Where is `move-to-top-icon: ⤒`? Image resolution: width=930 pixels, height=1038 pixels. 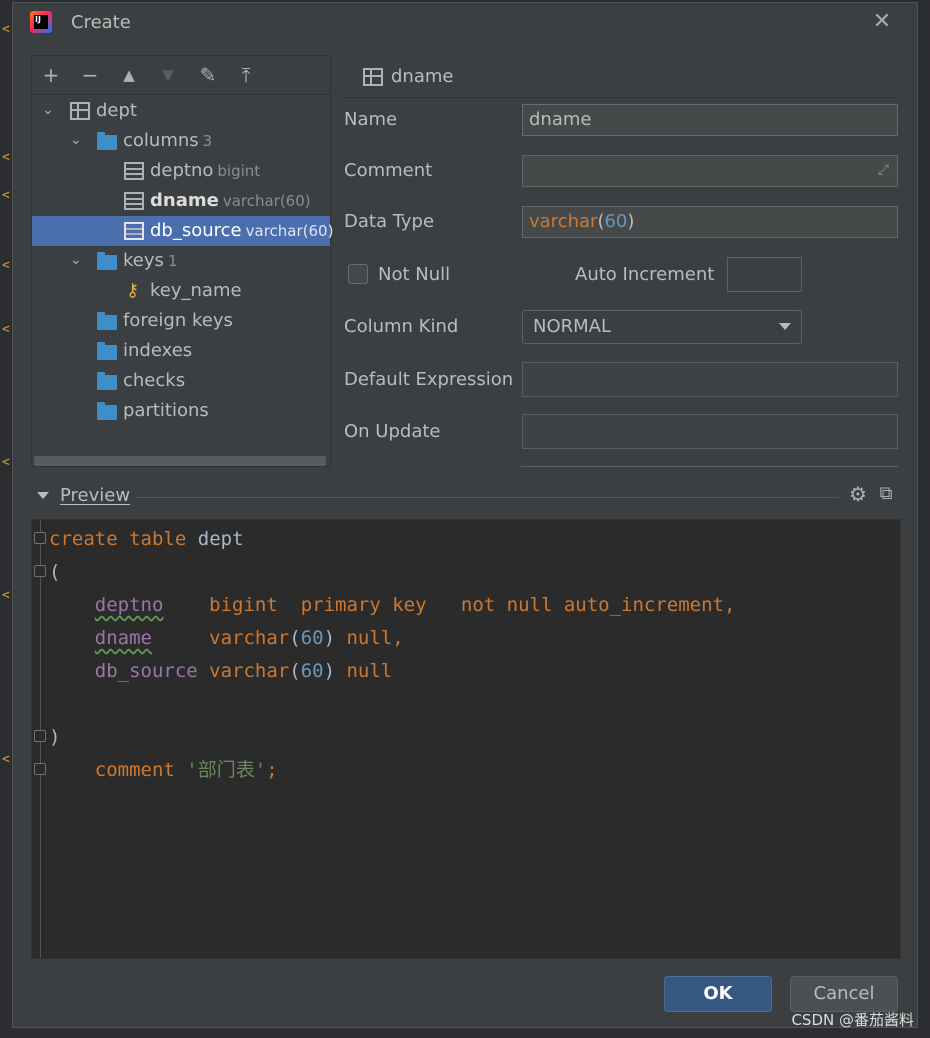
move-to-top-icon: ⤒ is located at coordinates (246, 75).